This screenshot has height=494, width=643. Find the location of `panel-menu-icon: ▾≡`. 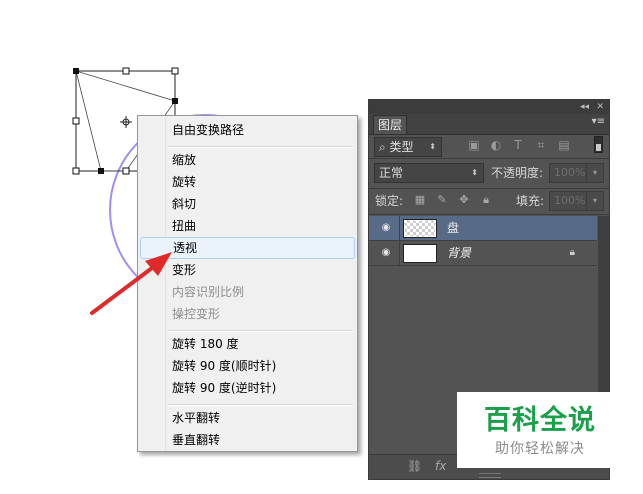

panel-menu-icon: ▾≡ is located at coordinates (598, 121).